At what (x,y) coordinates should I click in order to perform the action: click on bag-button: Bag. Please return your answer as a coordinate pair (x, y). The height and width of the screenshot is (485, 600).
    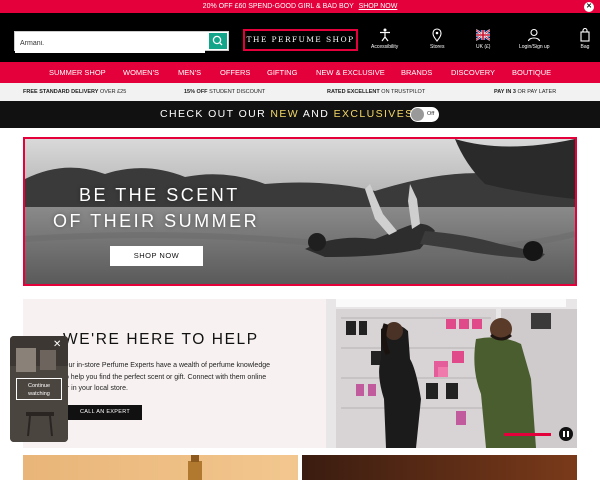
    Looking at the image, I should click on (585, 39).